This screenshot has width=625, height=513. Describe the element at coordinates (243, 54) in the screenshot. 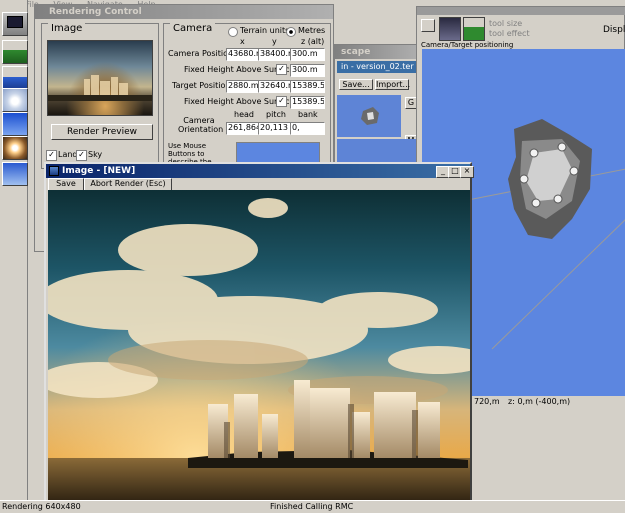

I see `camera-x-field: 43680.m` at that location.